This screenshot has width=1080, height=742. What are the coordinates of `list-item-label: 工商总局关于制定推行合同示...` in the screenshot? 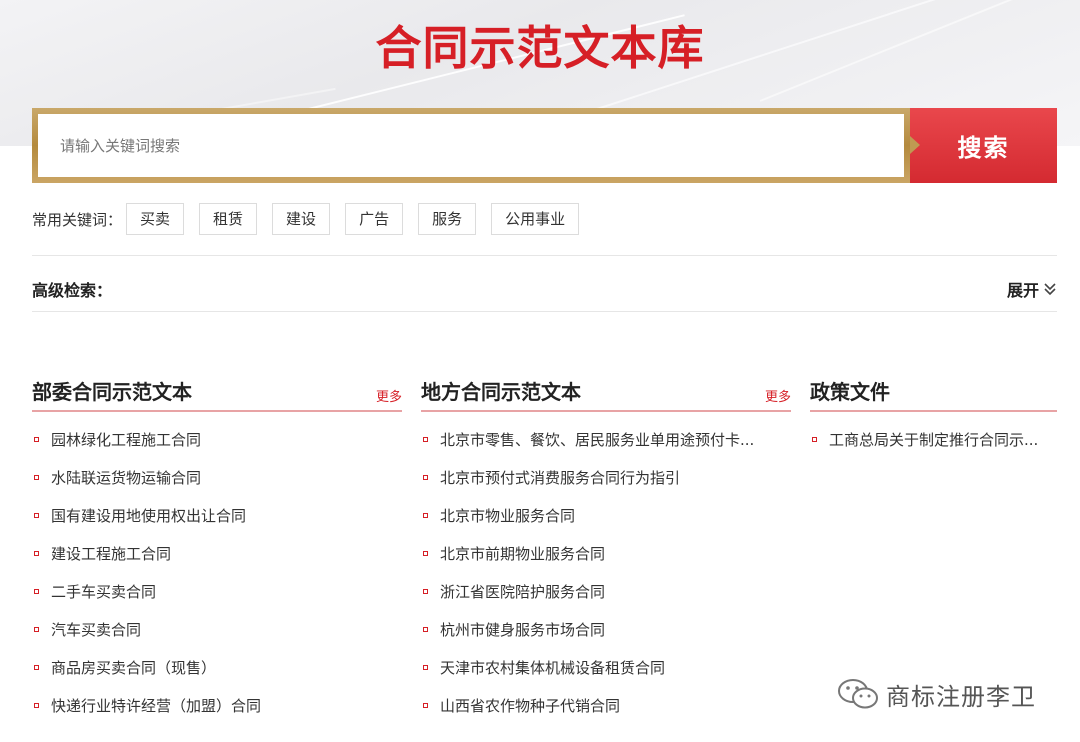 It's located at (934, 439).